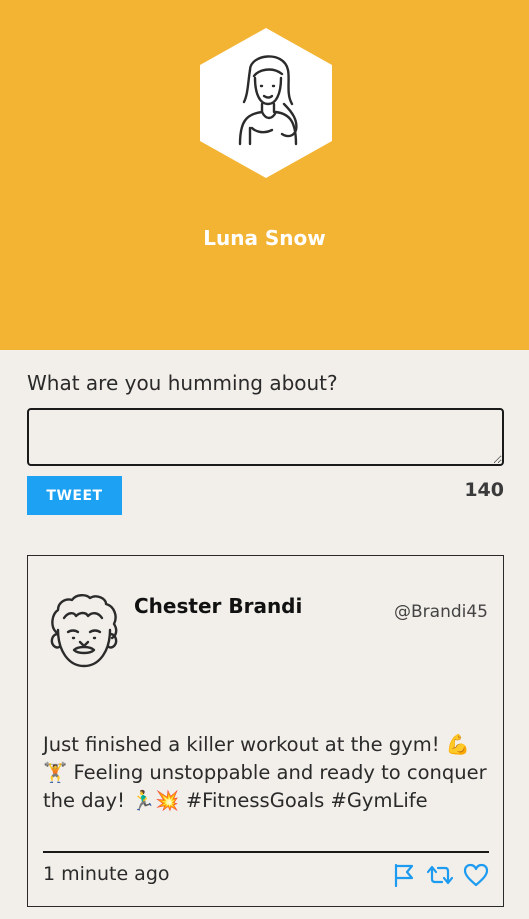  I want to click on heart-icon, so click(476, 875).